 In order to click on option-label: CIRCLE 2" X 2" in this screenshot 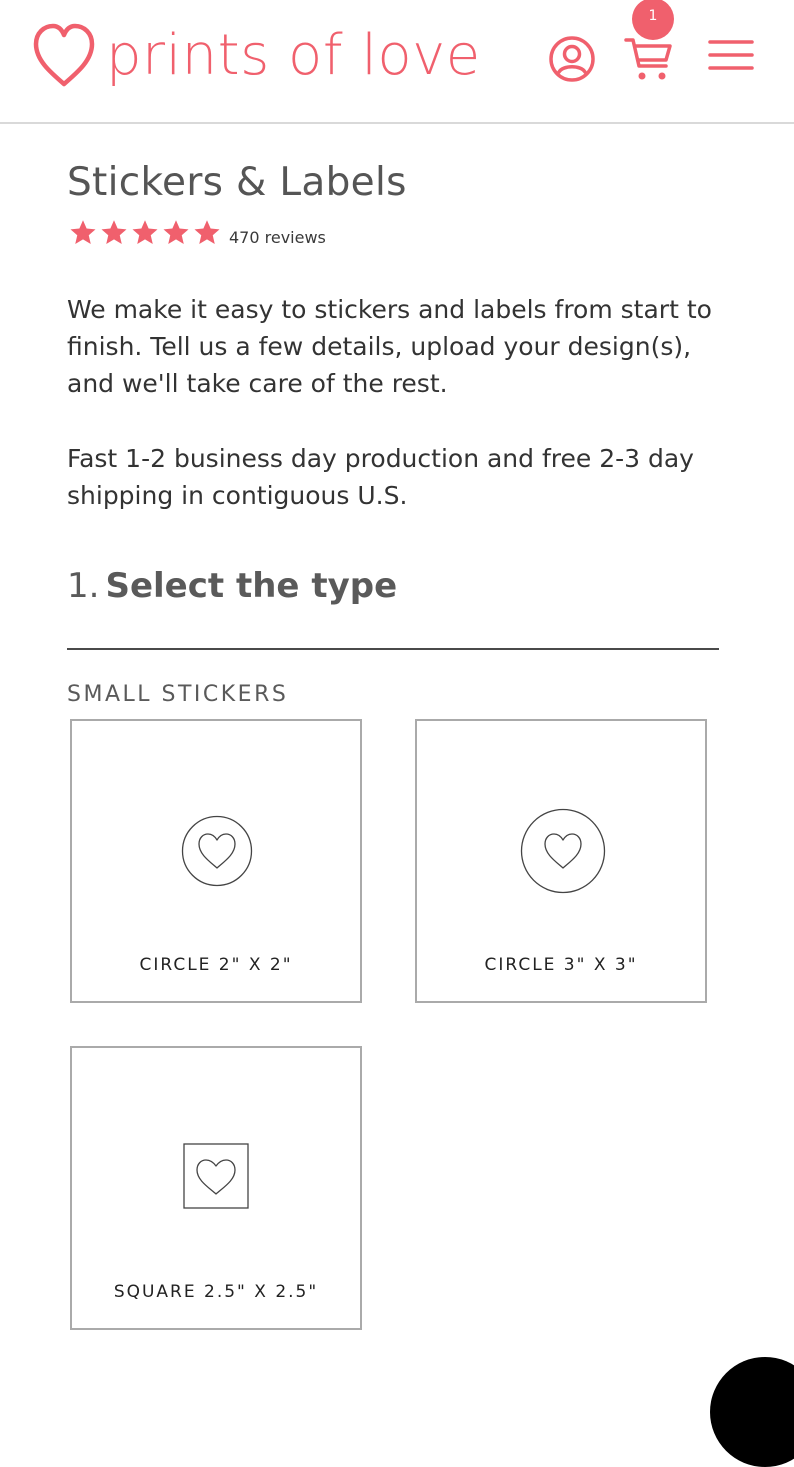, I will do `click(216, 965)`.